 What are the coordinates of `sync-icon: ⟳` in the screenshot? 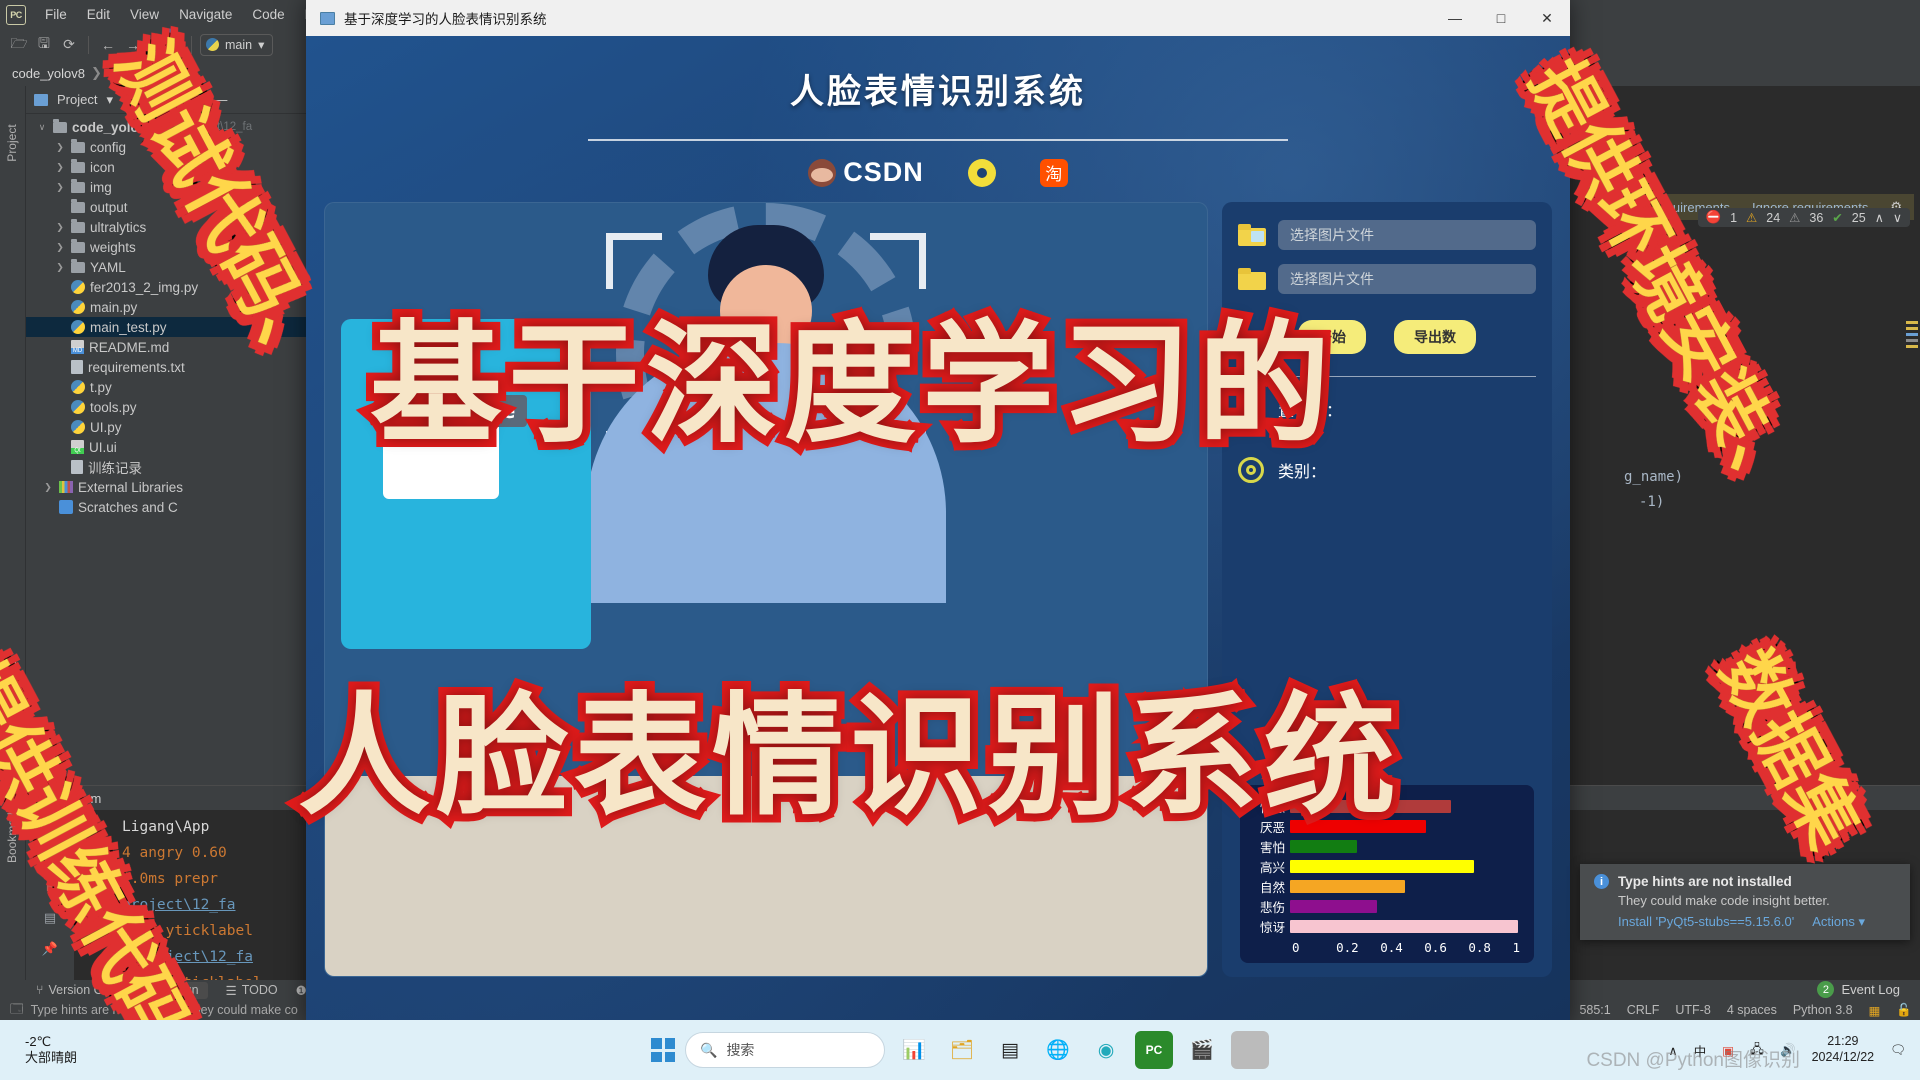 It's located at (69, 45).